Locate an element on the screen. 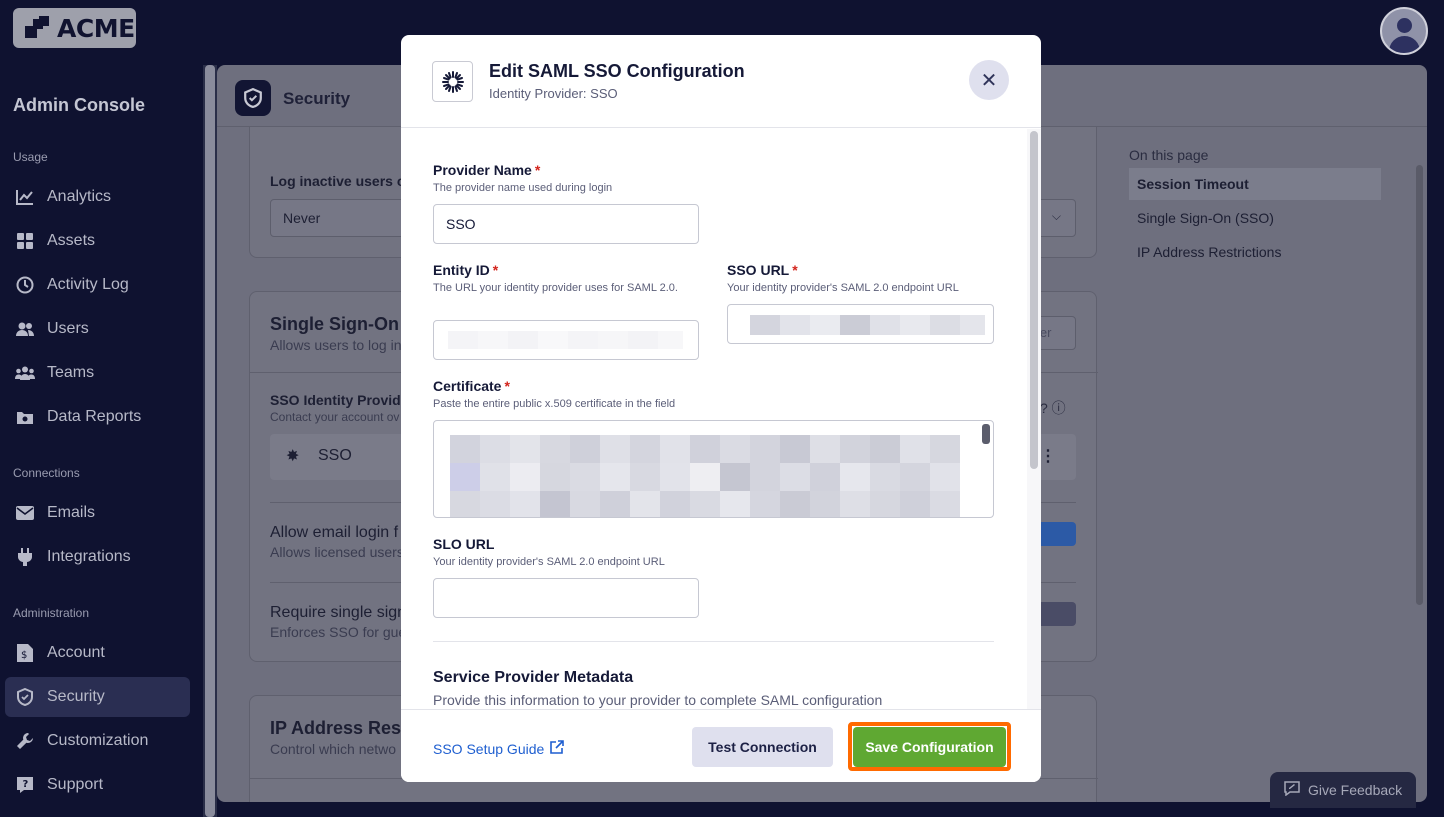  sidebar-item-emails: Emails is located at coordinates (97, 513).